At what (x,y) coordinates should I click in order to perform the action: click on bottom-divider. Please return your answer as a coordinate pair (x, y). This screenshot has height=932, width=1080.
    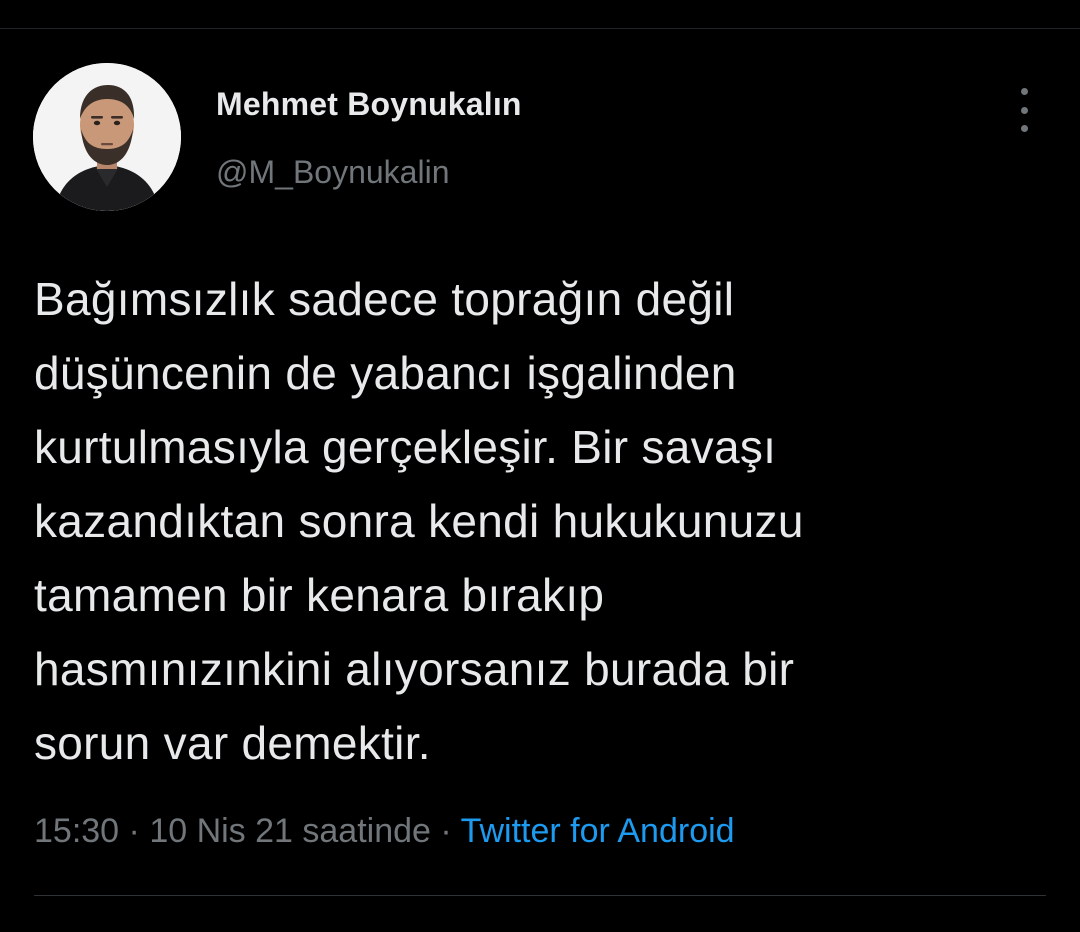
    Looking at the image, I should click on (540, 895).